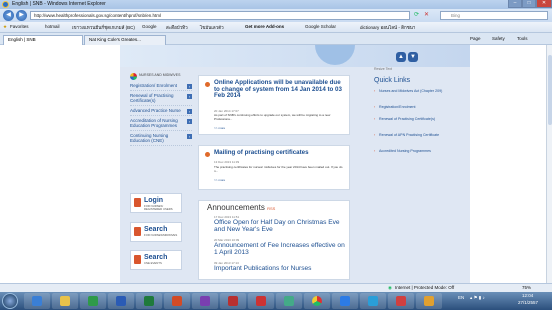 This screenshot has width=552, height=310. What do you see at coordinates (212, 27) in the screenshot?
I see `favorite-link: ไขมันเลวตัว` at bounding box center [212, 27].